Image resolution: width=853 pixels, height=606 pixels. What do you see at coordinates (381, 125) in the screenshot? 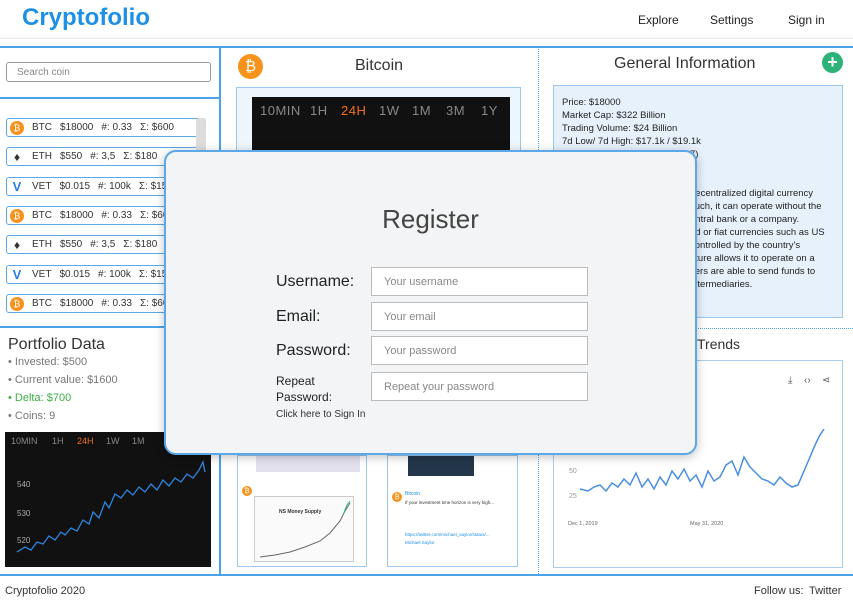
I see `coin-price-chart: 10MIN 1H 24H 1W 1M 3M 1Y` at bounding box center [381, 125].